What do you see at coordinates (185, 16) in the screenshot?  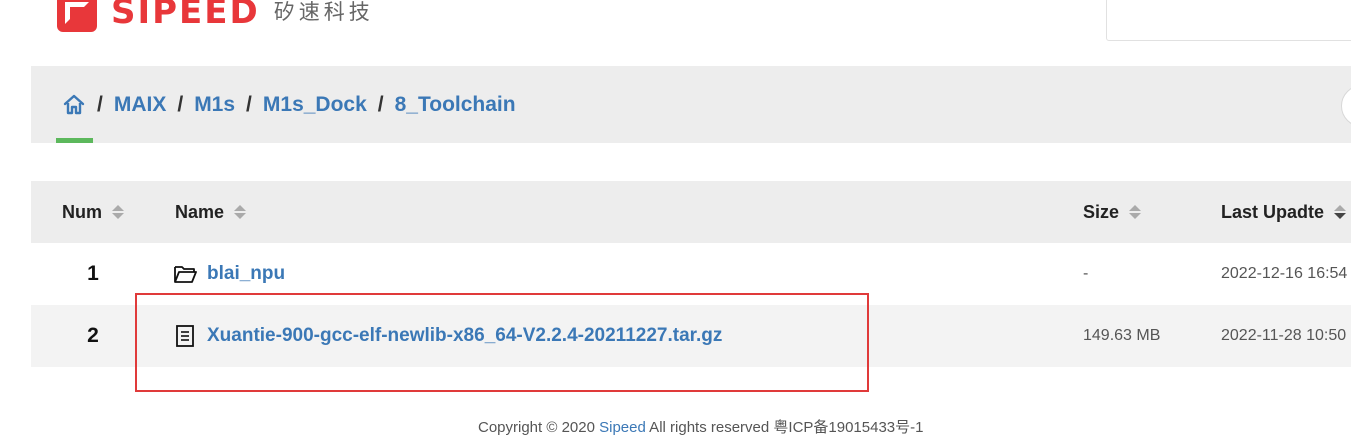 I see `logo-text: SIPEED` at bounding box center [185, 16].